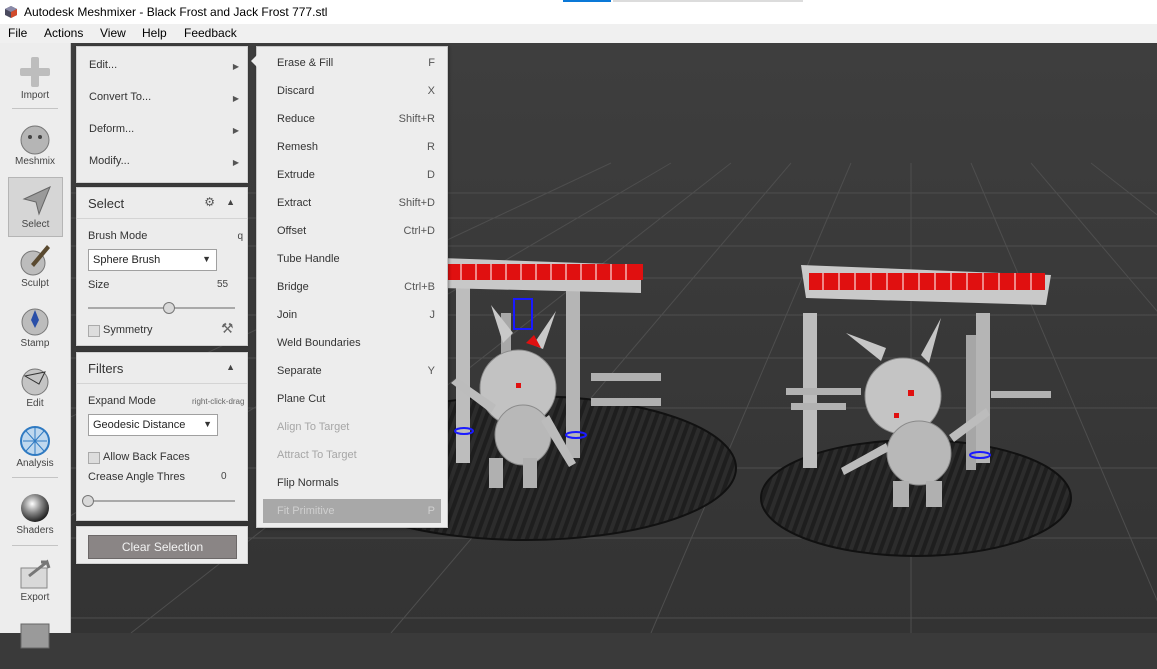 Image resolution: width=1157 pixels, height=669 pixels. What do you see at coordinates (296, 91) in the screenshot?
I see `menu-item-label: Discard` at bounding box center [296, 91].